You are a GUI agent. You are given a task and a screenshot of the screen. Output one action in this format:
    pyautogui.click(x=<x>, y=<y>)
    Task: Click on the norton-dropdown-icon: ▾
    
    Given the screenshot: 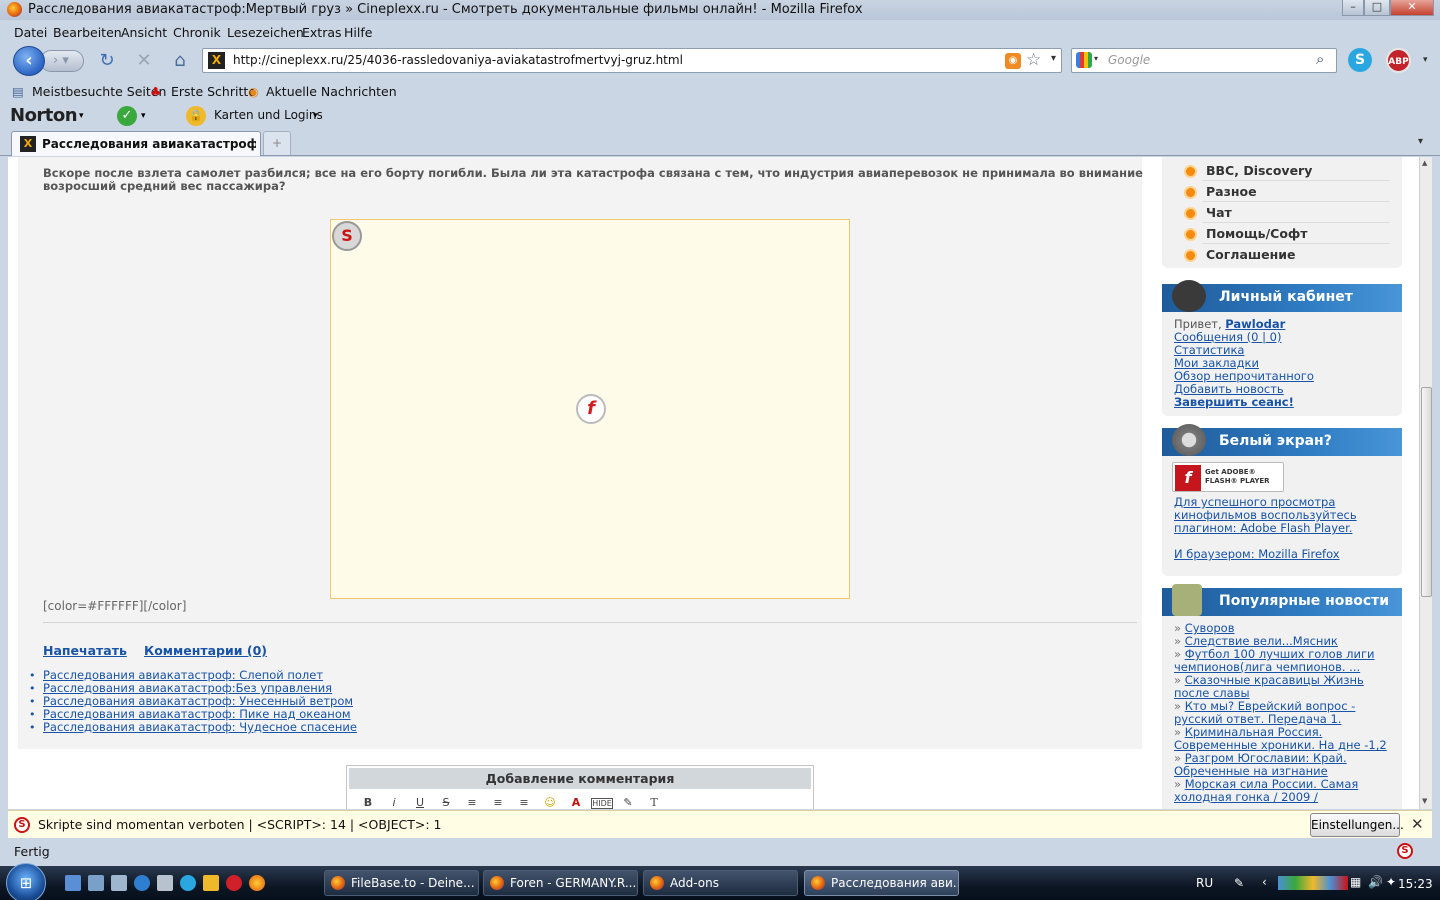 What is the action you would take?
    pyautogui.click(x=81, y=116)
    